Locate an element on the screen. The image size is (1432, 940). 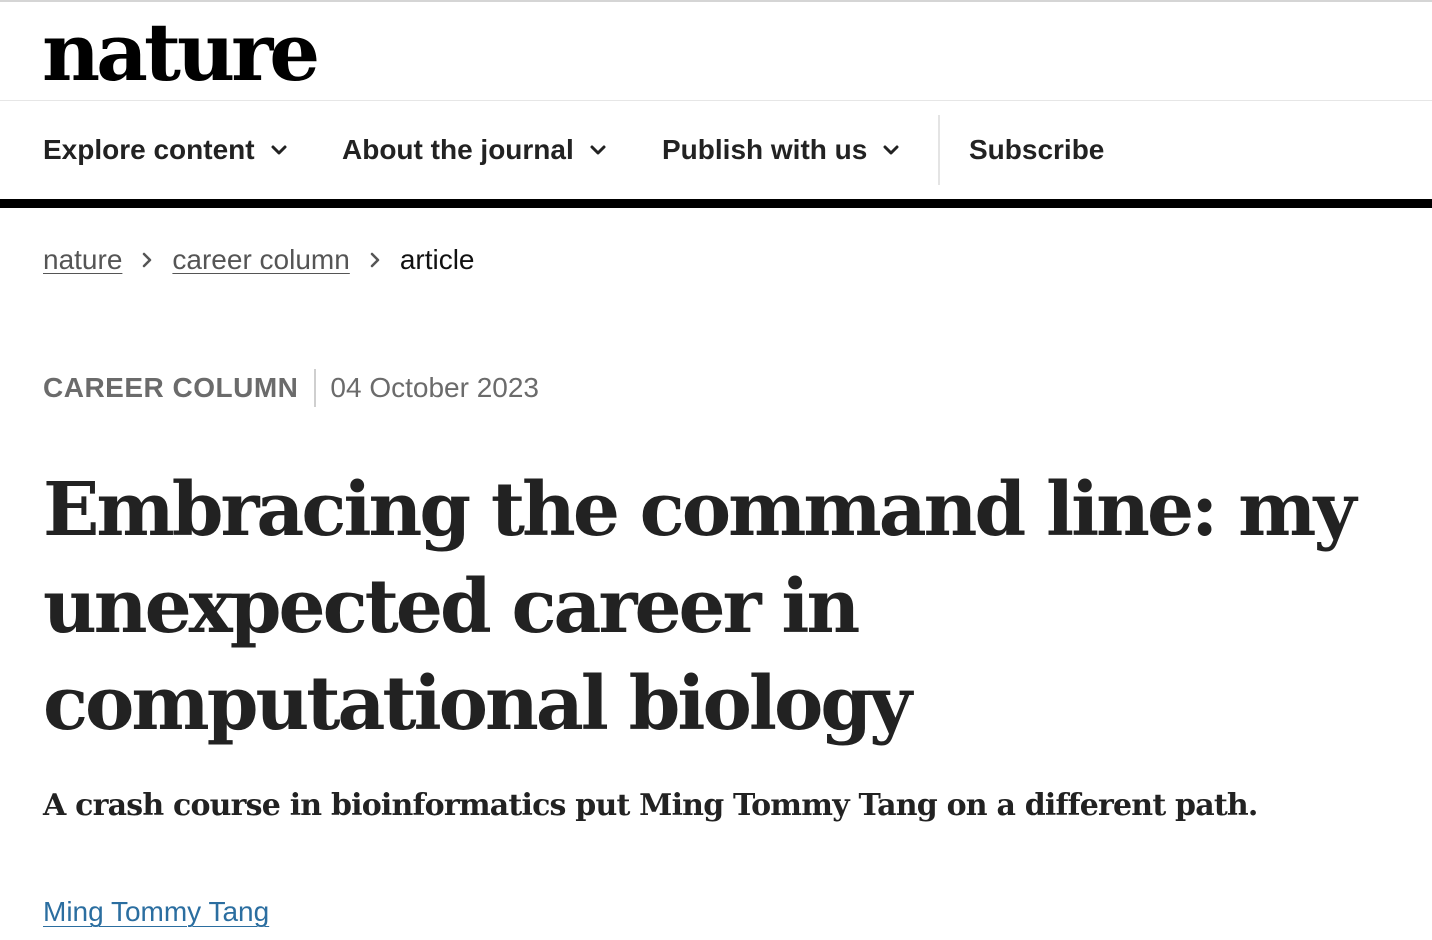
nav-about-the-journal: About the journal is located at coordinates (475, 150).